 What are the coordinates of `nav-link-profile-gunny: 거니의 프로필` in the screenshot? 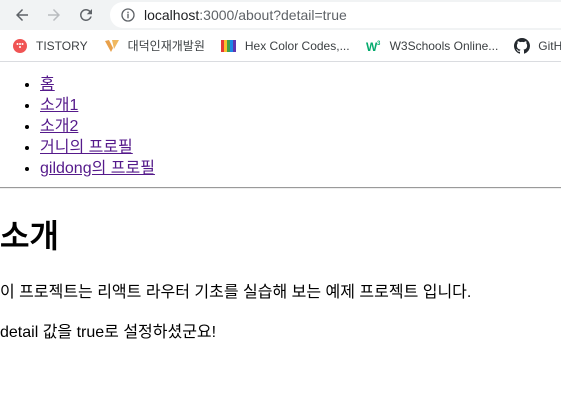 It's located at (86, 147).